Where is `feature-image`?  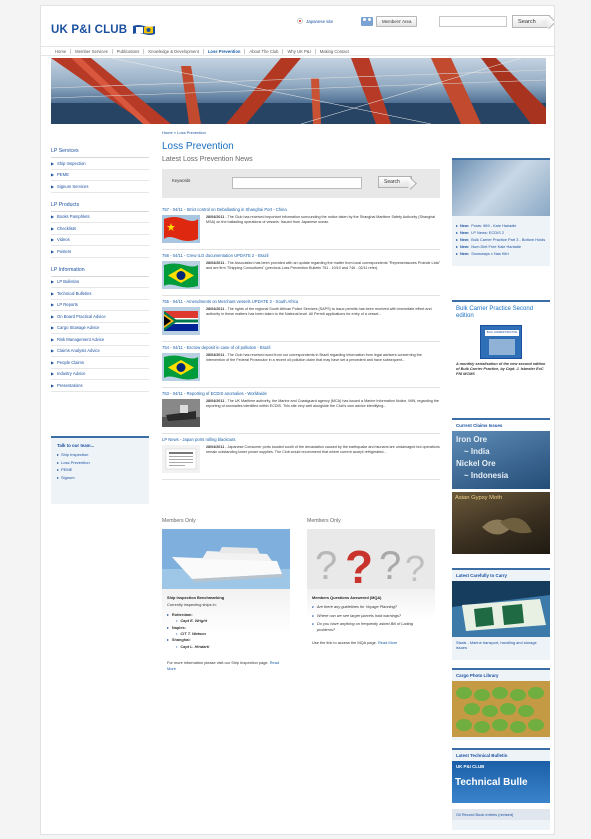
feature-image is located at coordinates (501, 188).